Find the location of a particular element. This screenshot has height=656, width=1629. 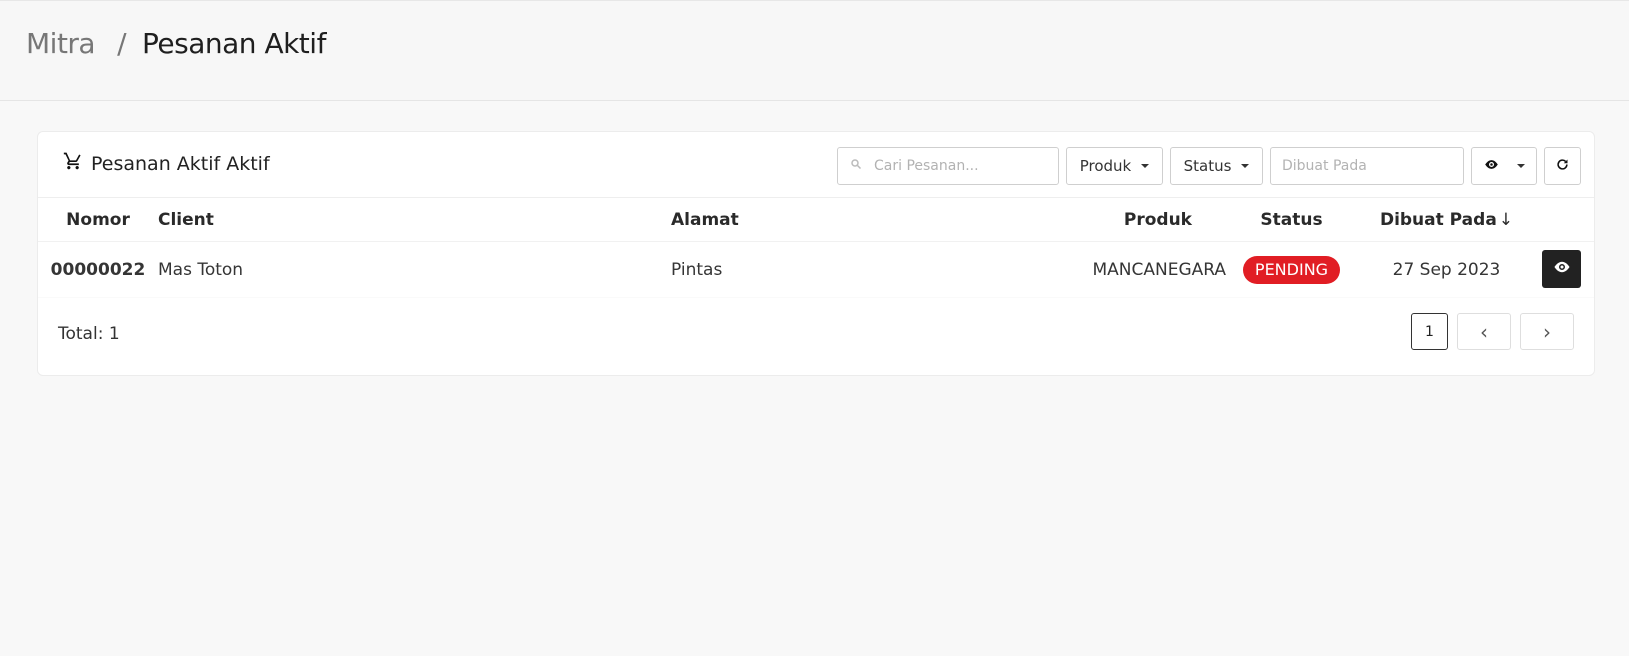

header-status: Status is located at coordinates (1291, 220).